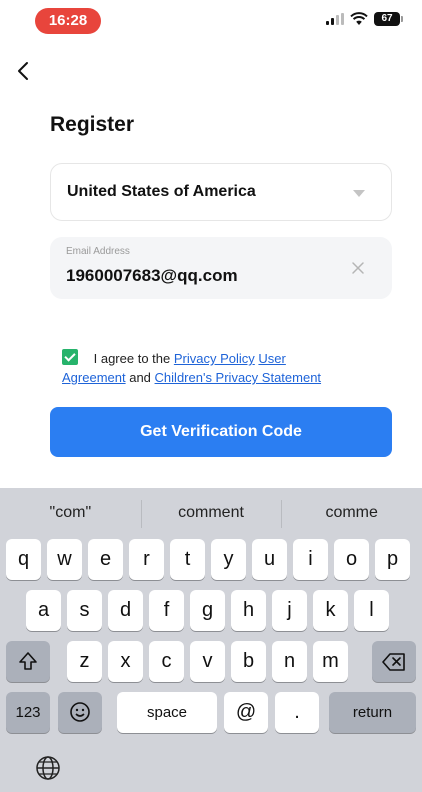 The height and width of the screenshot is (792, 422). Describe the element at coordinates (94, 377) in the screenshot. I see `user-agreement-link-part2: Agreement` at that location.